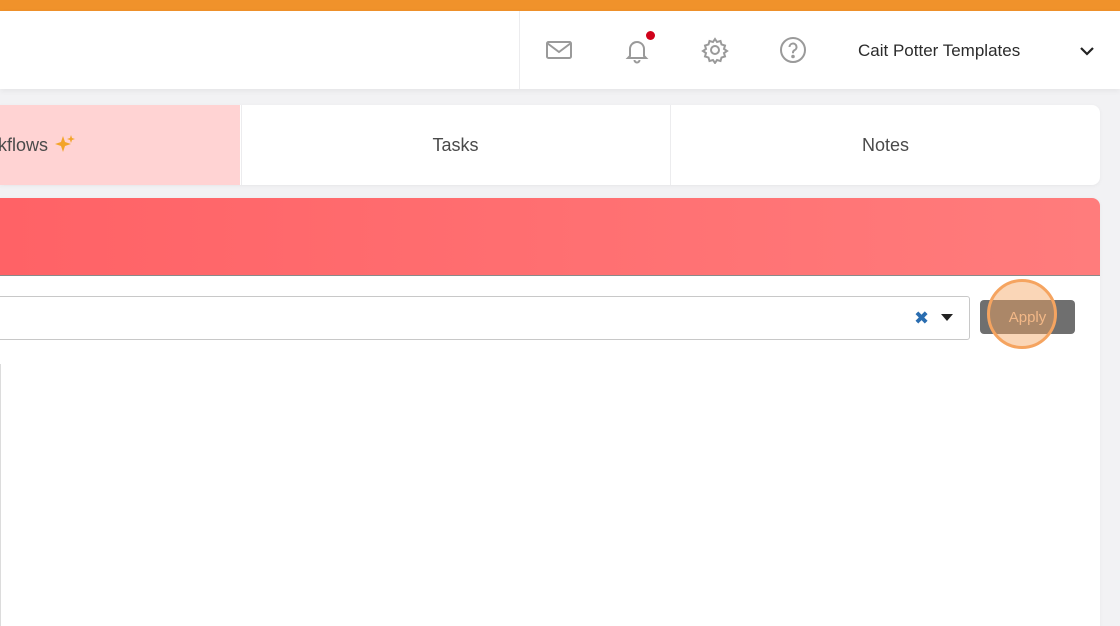 This screenshot has height=626, width=1120. I want to click on sparkle-icon, so click(65, 143).